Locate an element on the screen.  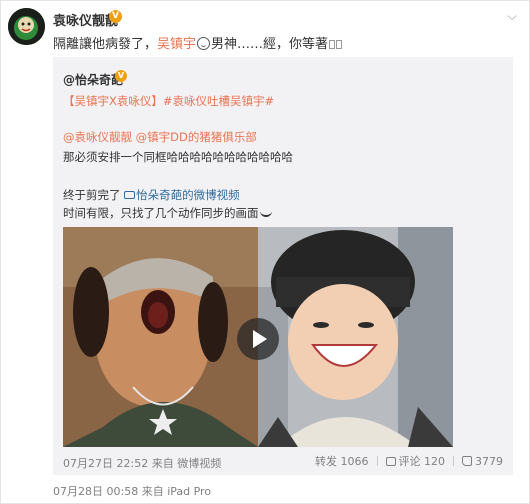
post-text-prefix: 隔離讓他病發了， is located at coordinates (105, 44).